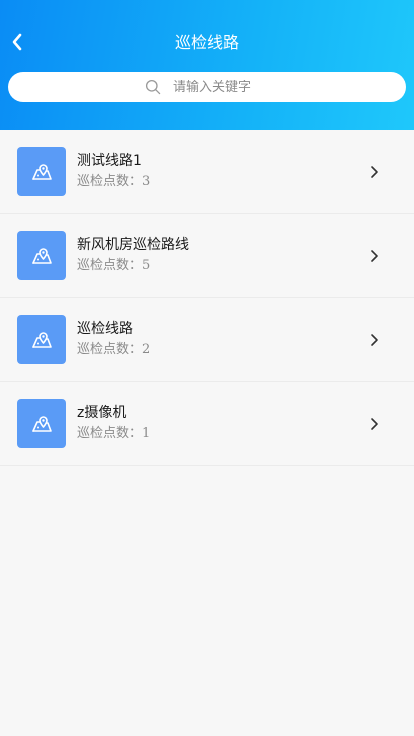 This screenshot has height=736, width=414. What do you see at coordinates (102, 413) in the screenshot?
I see `route-name: z摄像机` at bounding box center [102, 413].